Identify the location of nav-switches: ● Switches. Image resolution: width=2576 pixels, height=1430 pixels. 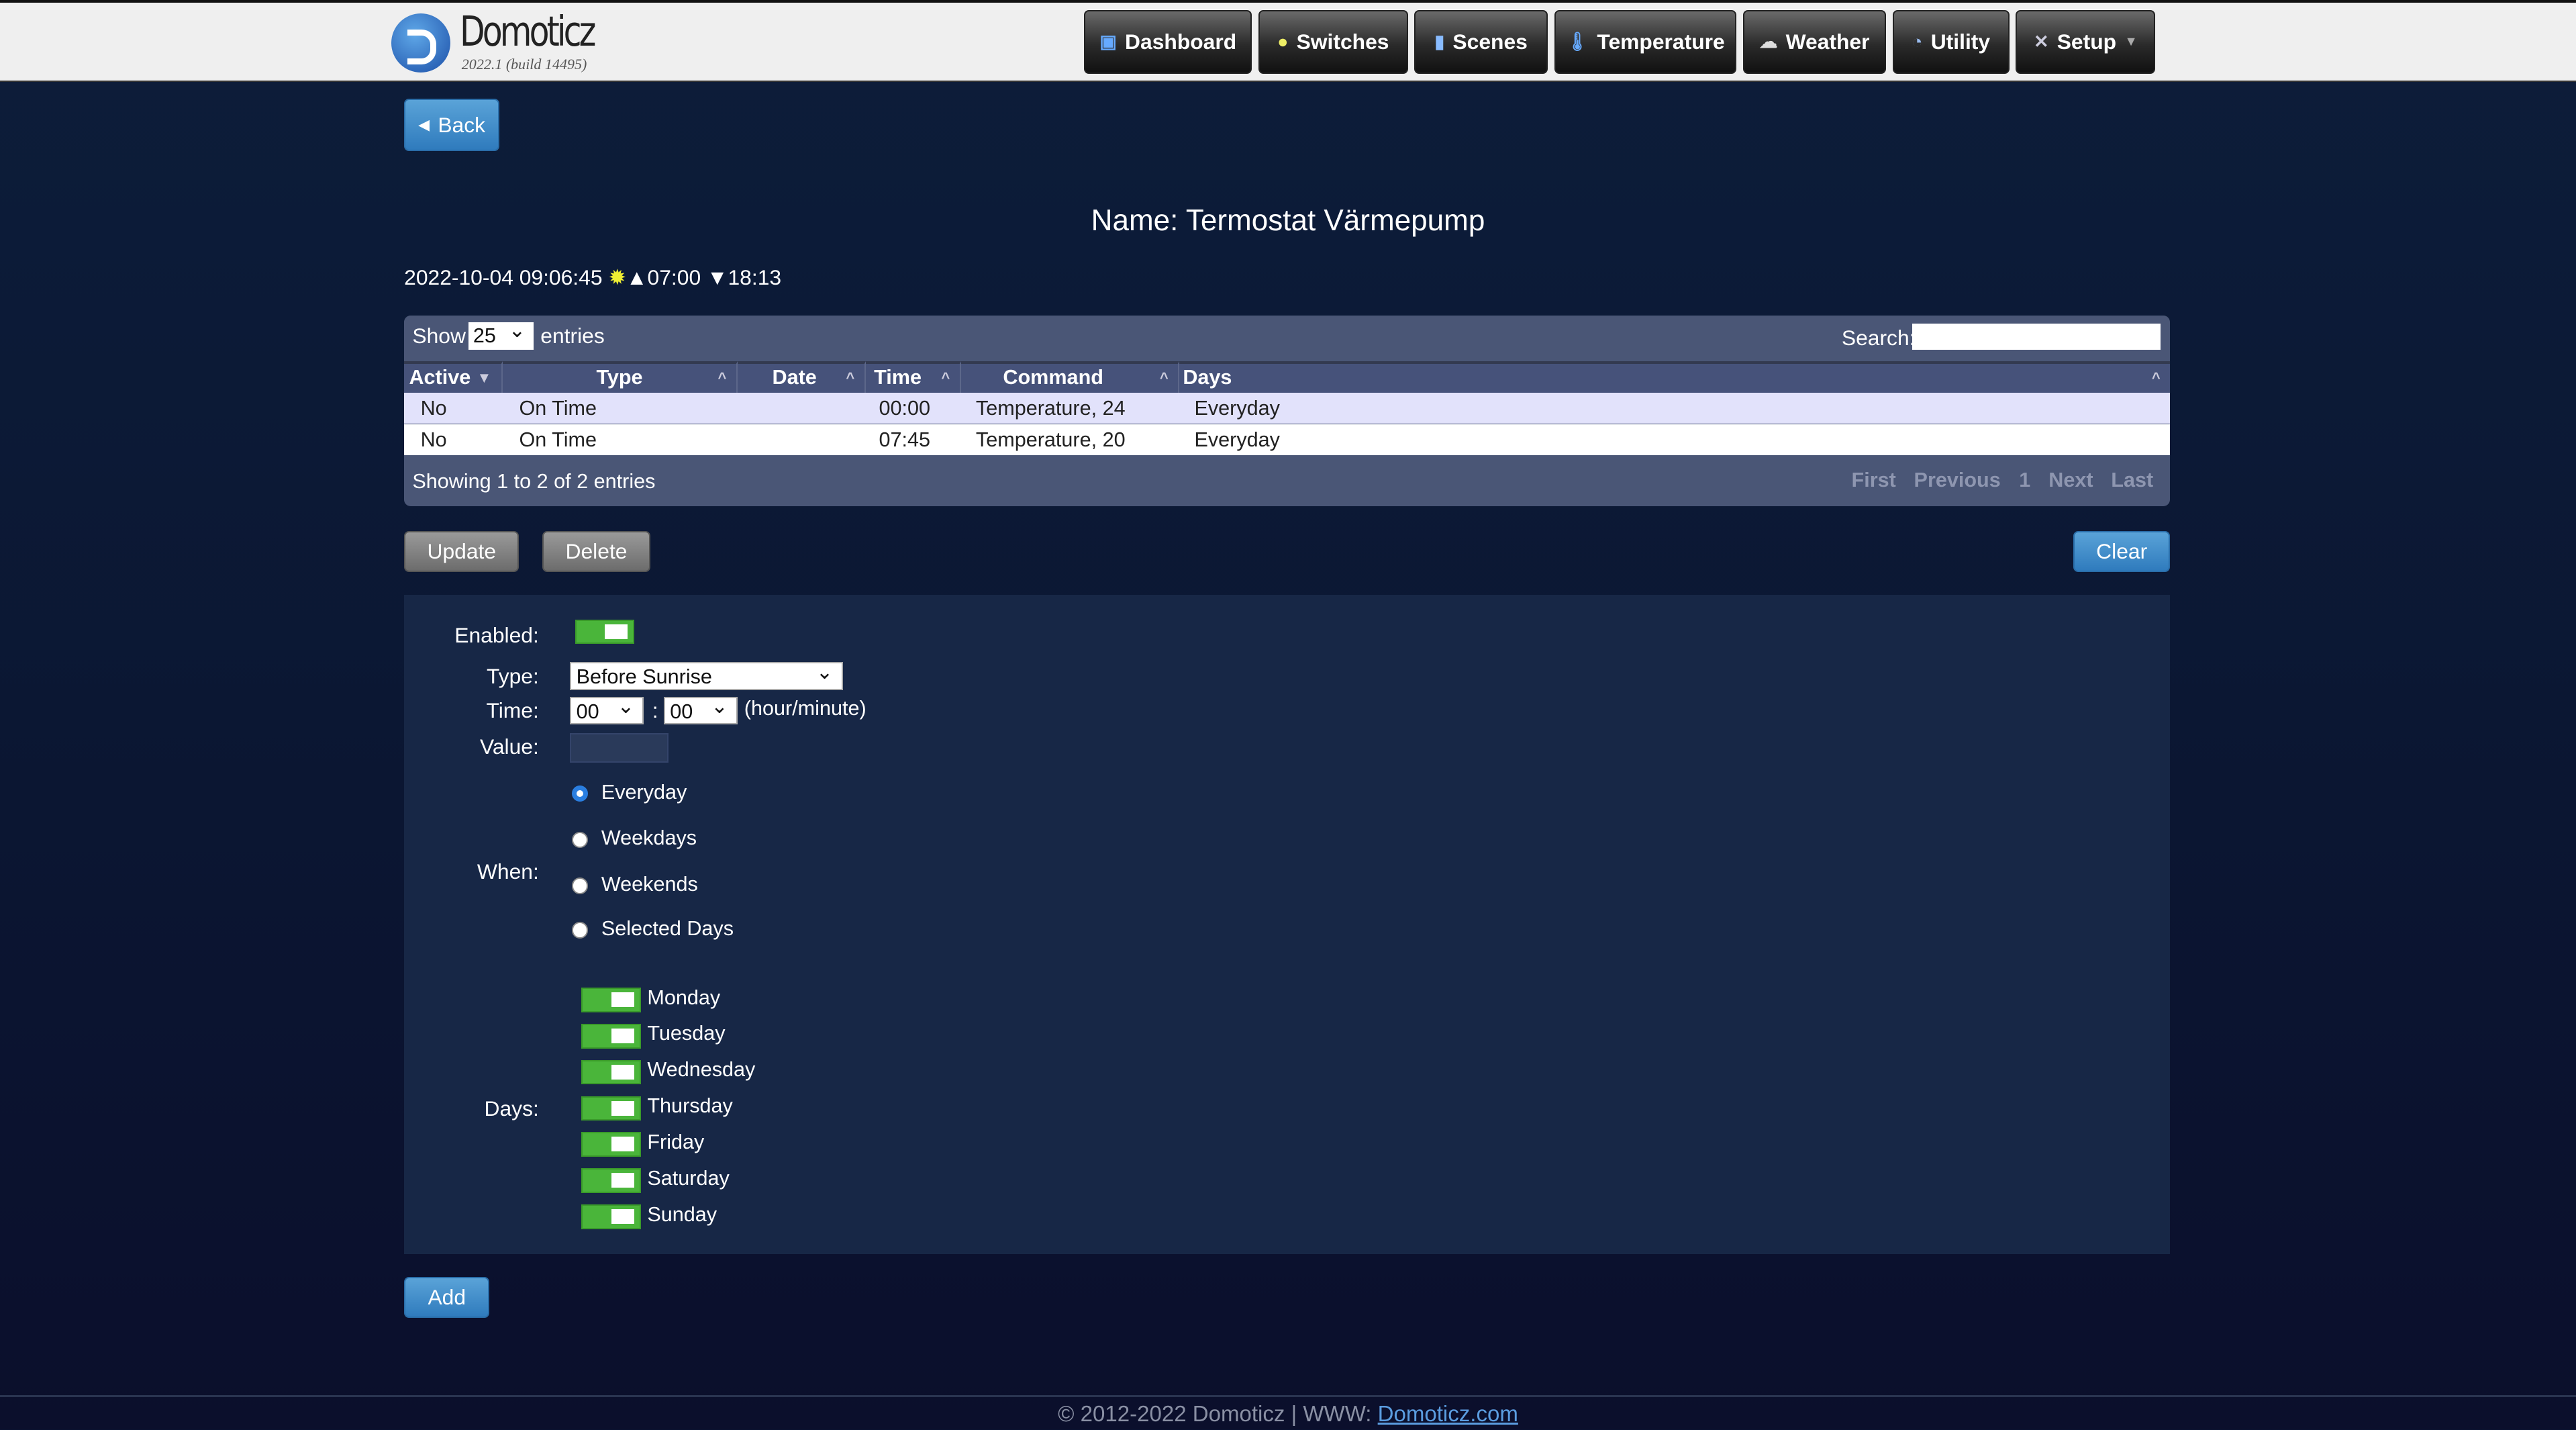
(1333, 42).